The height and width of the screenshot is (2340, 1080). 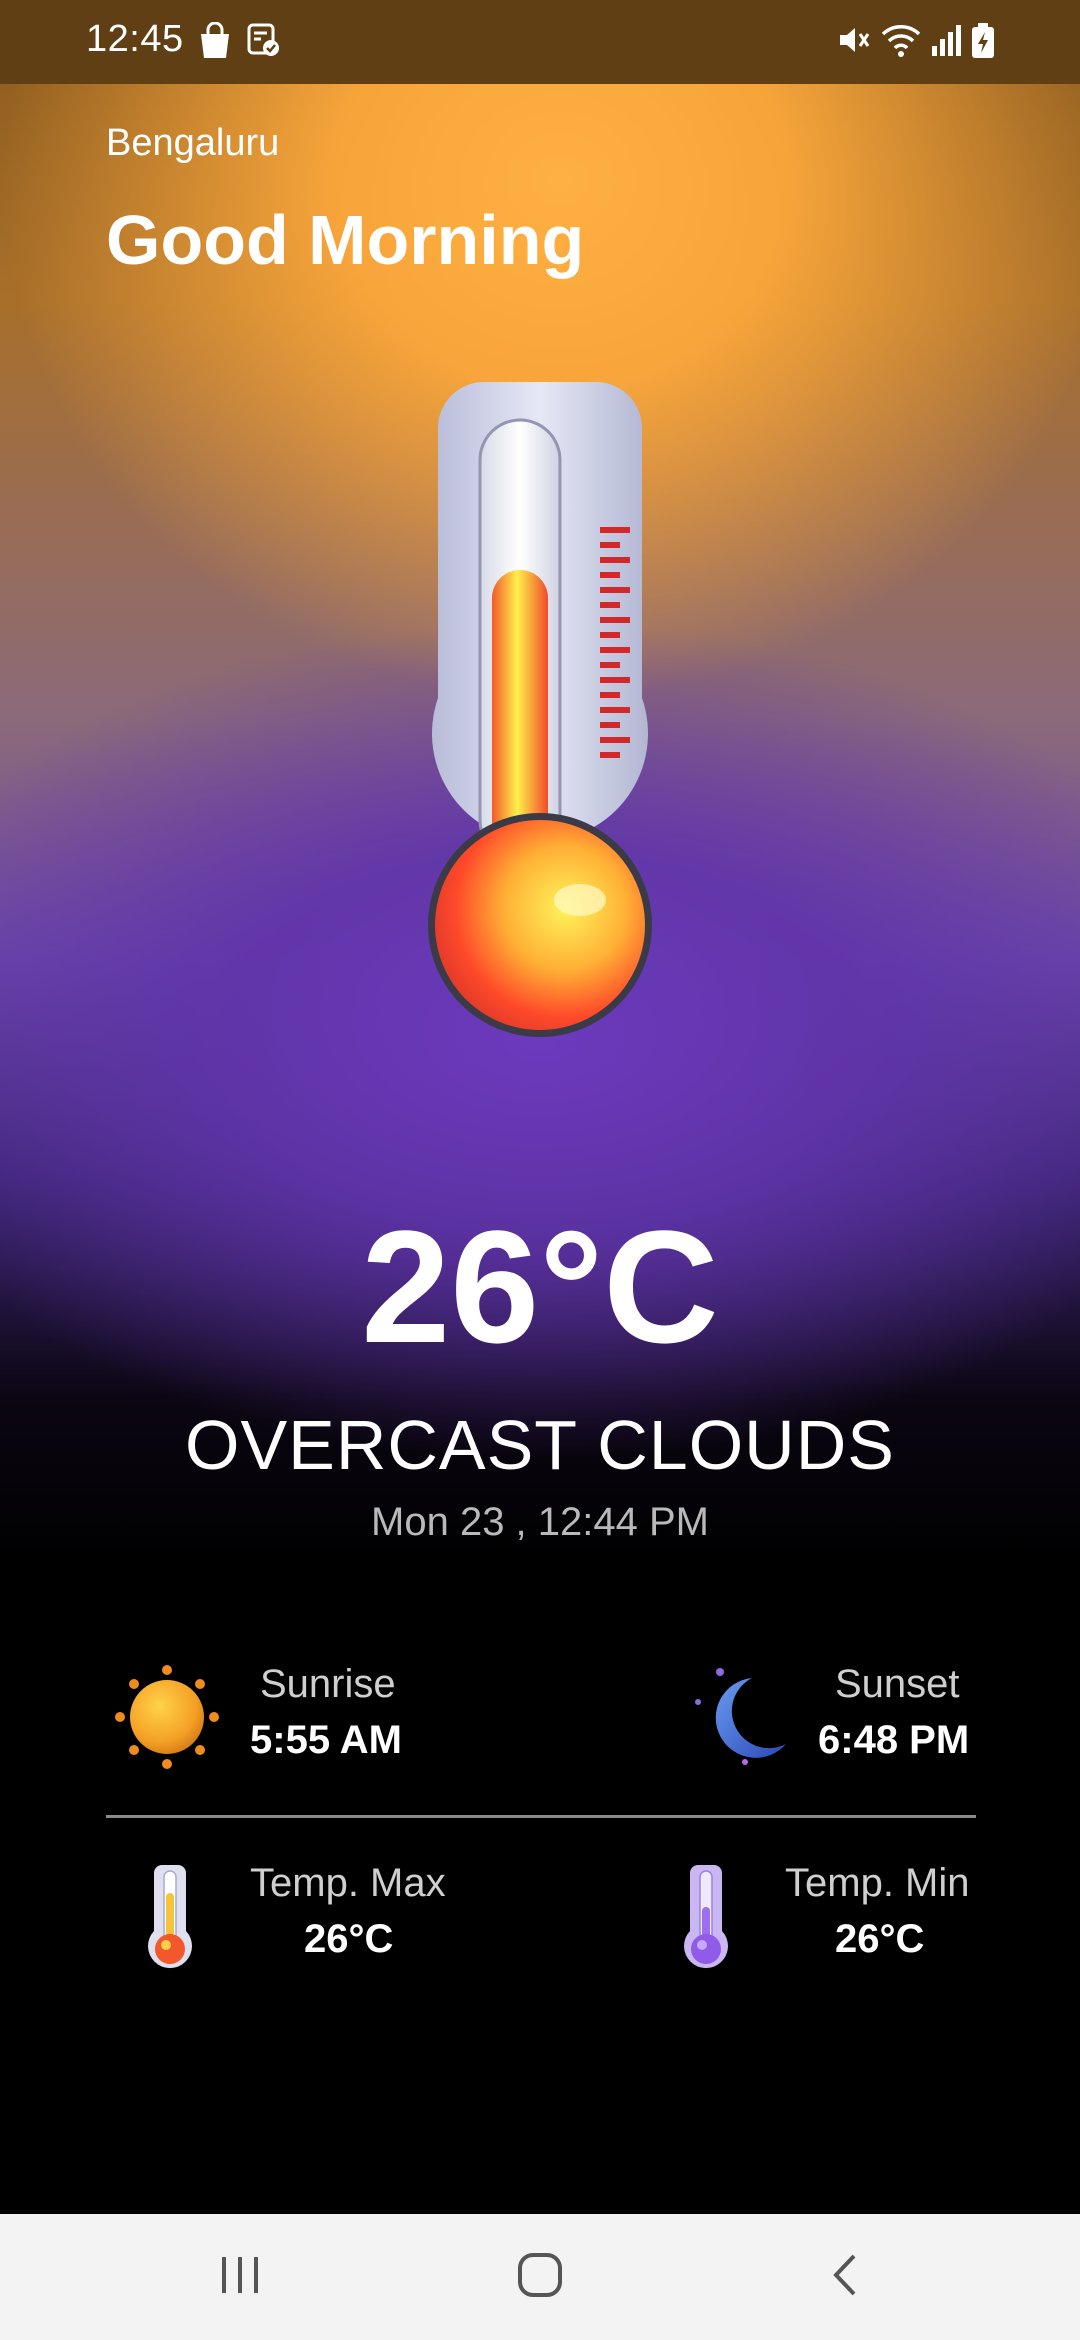 What do you see at coordinates (706, 1921) in the screenshot?
I see `thermometer-cold-icon` at bounding box center [706, 1921].